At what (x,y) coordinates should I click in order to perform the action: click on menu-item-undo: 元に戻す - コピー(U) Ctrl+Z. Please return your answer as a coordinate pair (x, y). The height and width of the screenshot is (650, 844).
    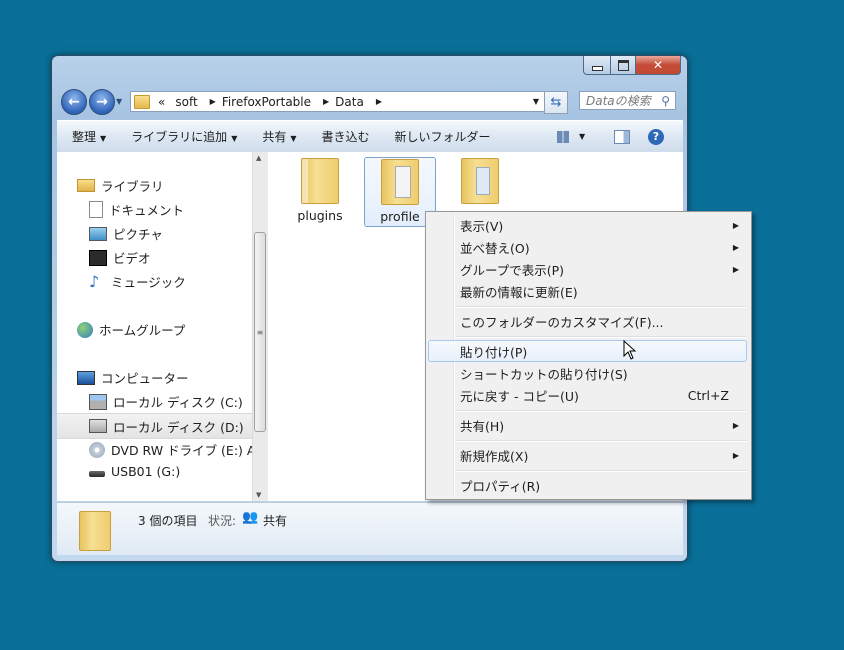
    Looking at the image, I should click on (587, 395).